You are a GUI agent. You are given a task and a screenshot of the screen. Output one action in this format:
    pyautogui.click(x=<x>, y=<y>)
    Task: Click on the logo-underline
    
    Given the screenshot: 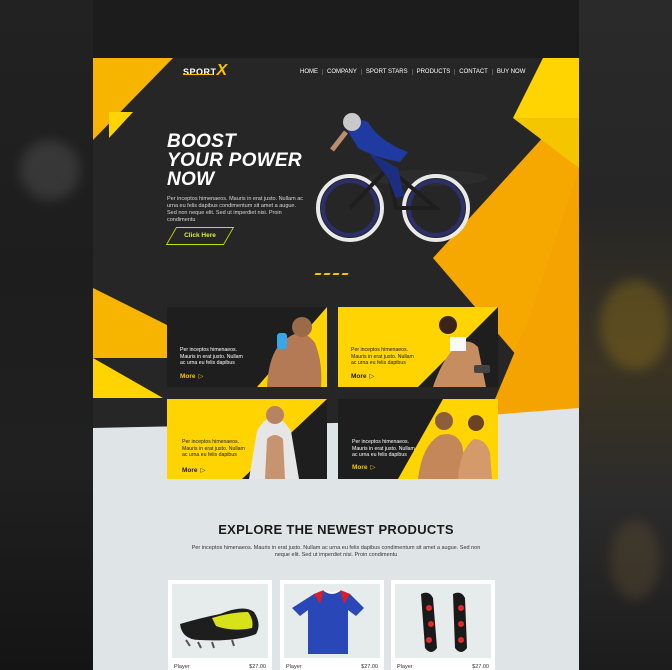 What is the action you would take?
    pyautogui.click(x=198, y=74)
    